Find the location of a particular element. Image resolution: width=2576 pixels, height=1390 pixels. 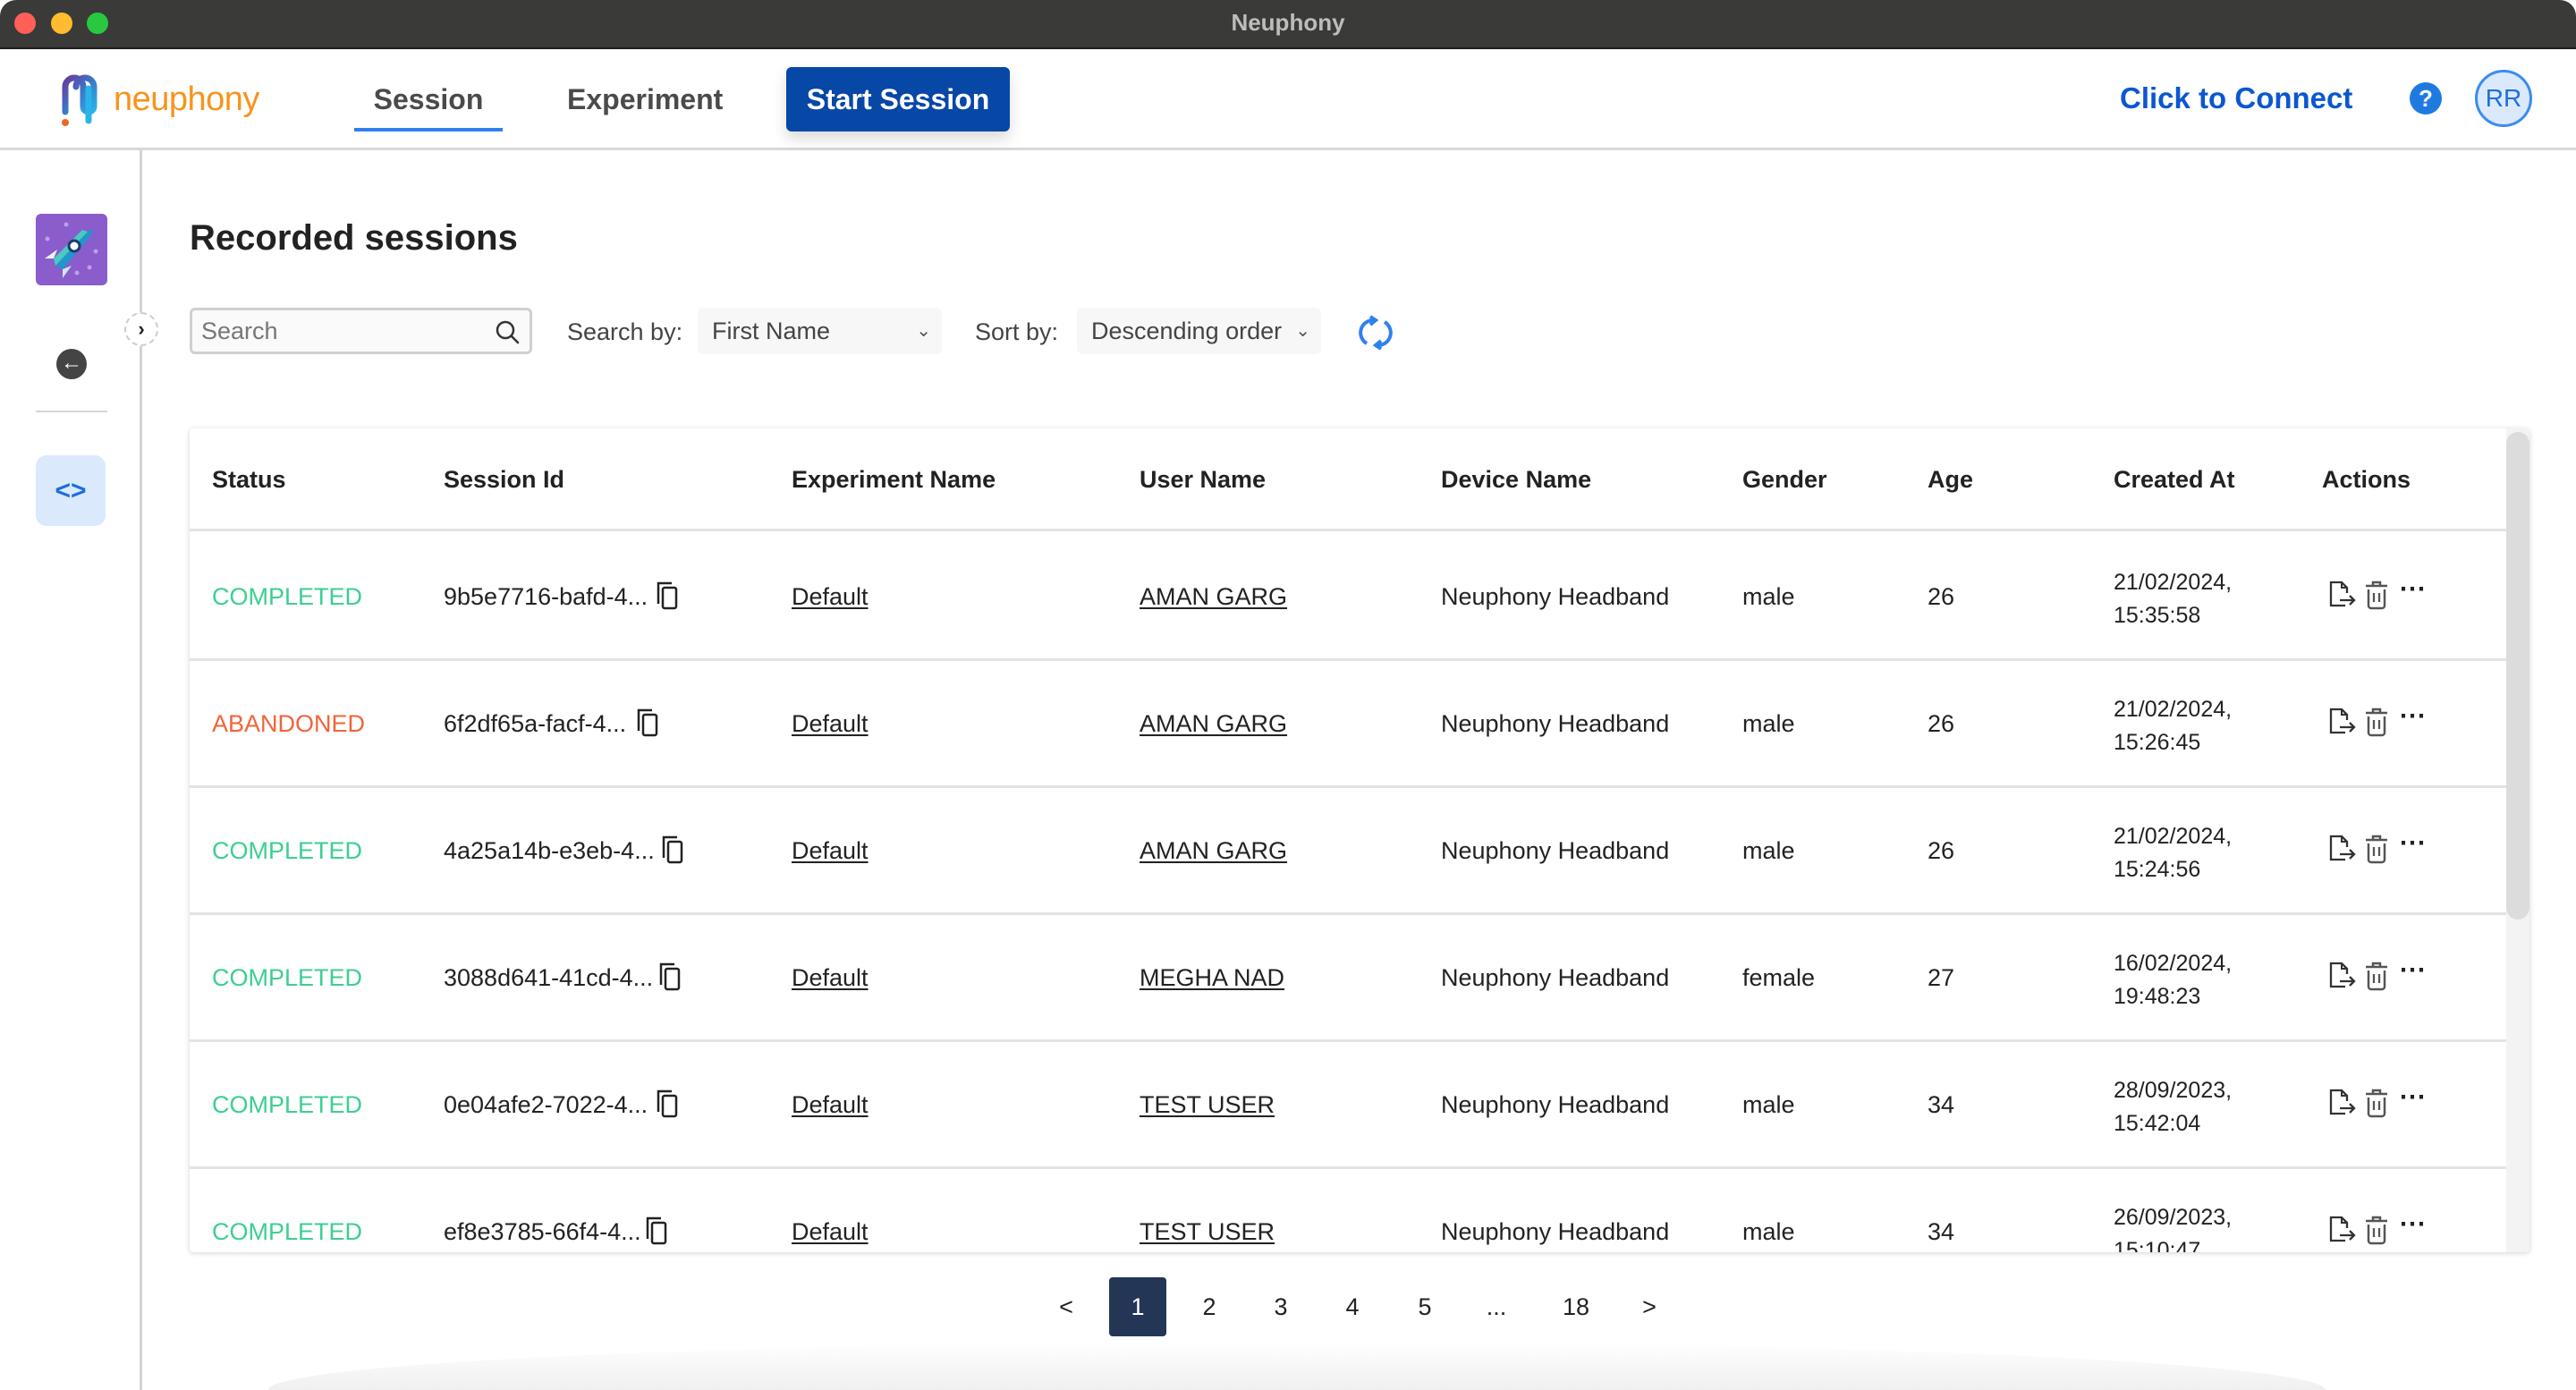

sidebar-expand-toggle: › is located at coordinates (141, 329).